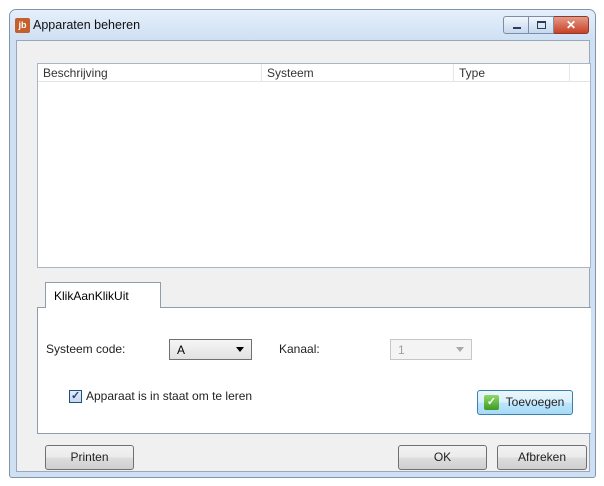 The height and width of the screenshot is (486, 604). I want to click on column-header-type: Type, so click(512, 73).